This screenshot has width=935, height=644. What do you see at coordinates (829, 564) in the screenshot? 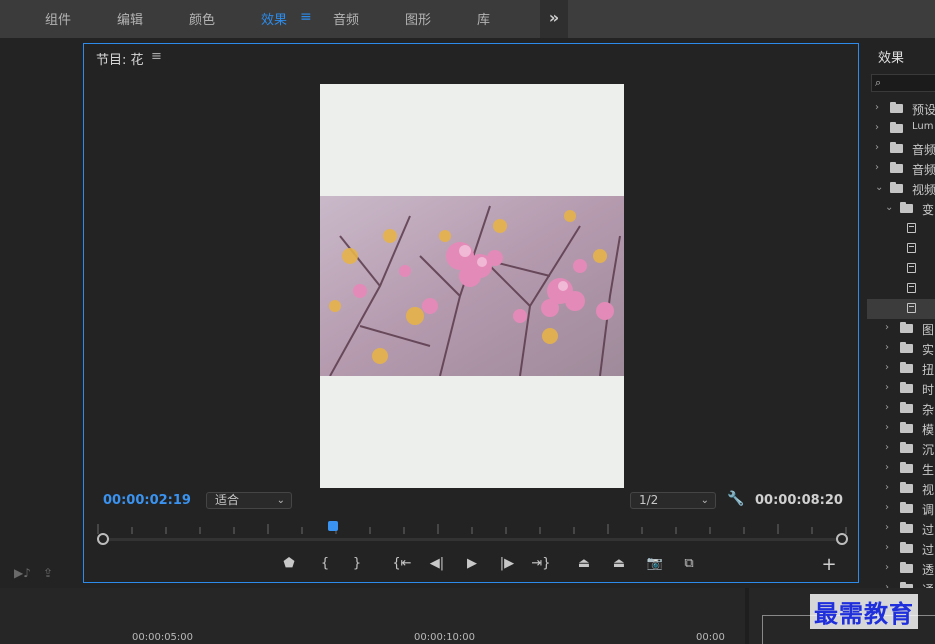
I see `button-editor-add-icon: +` at bounding box center [829, 564].